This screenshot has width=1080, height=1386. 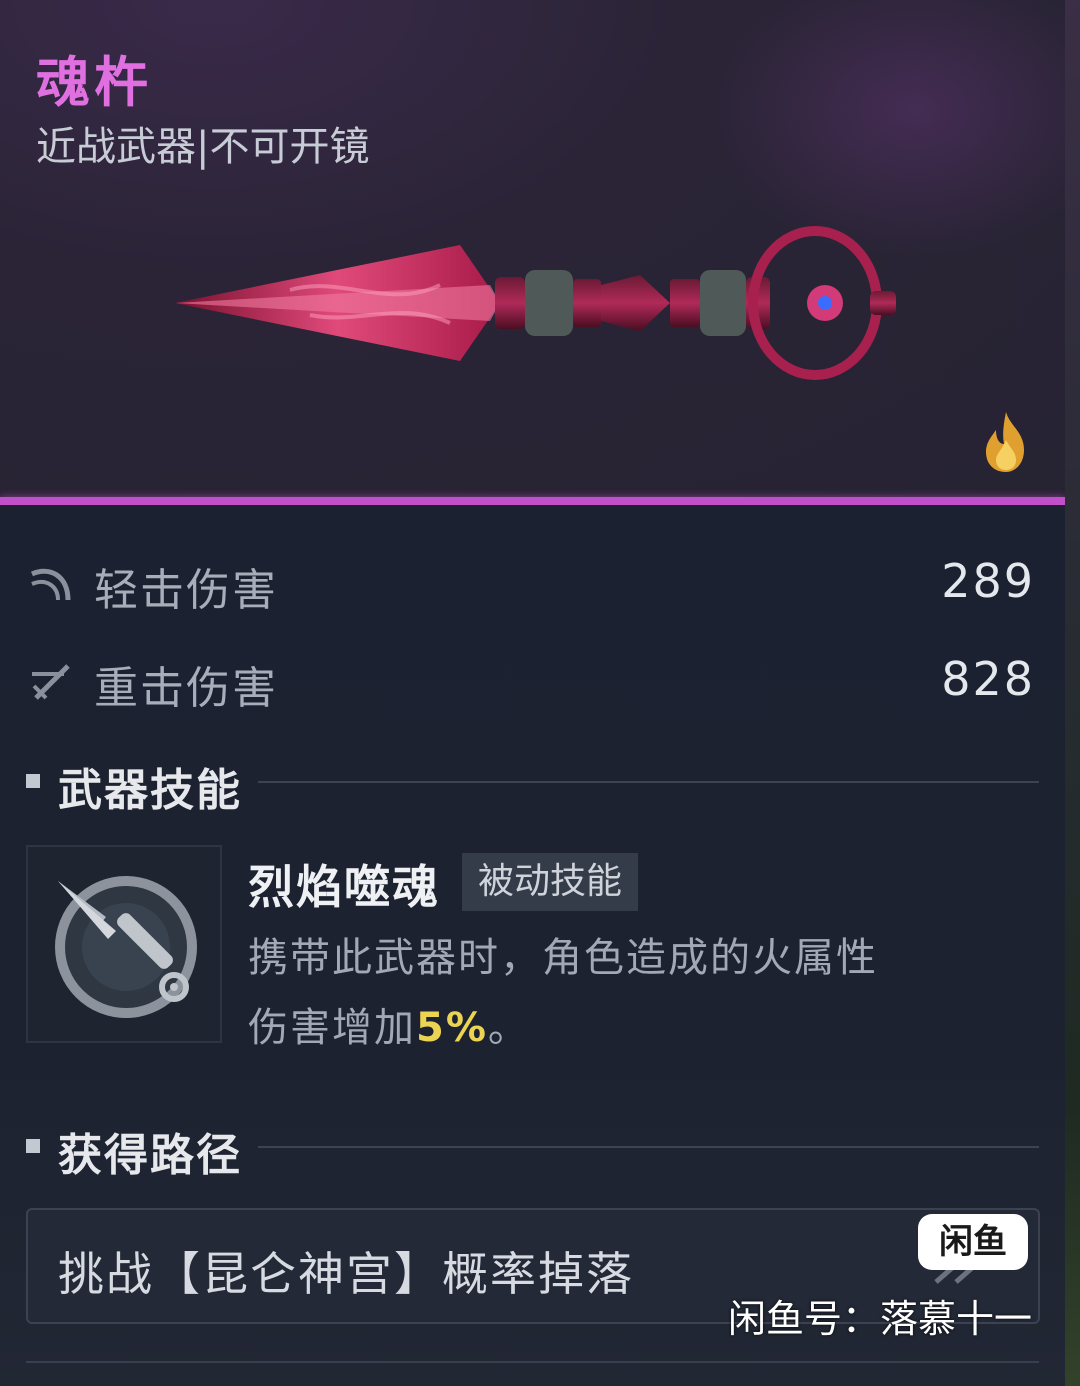 I want to click on stat-heavy-attack: 重击伤害 828, so click(x=532, y=678).